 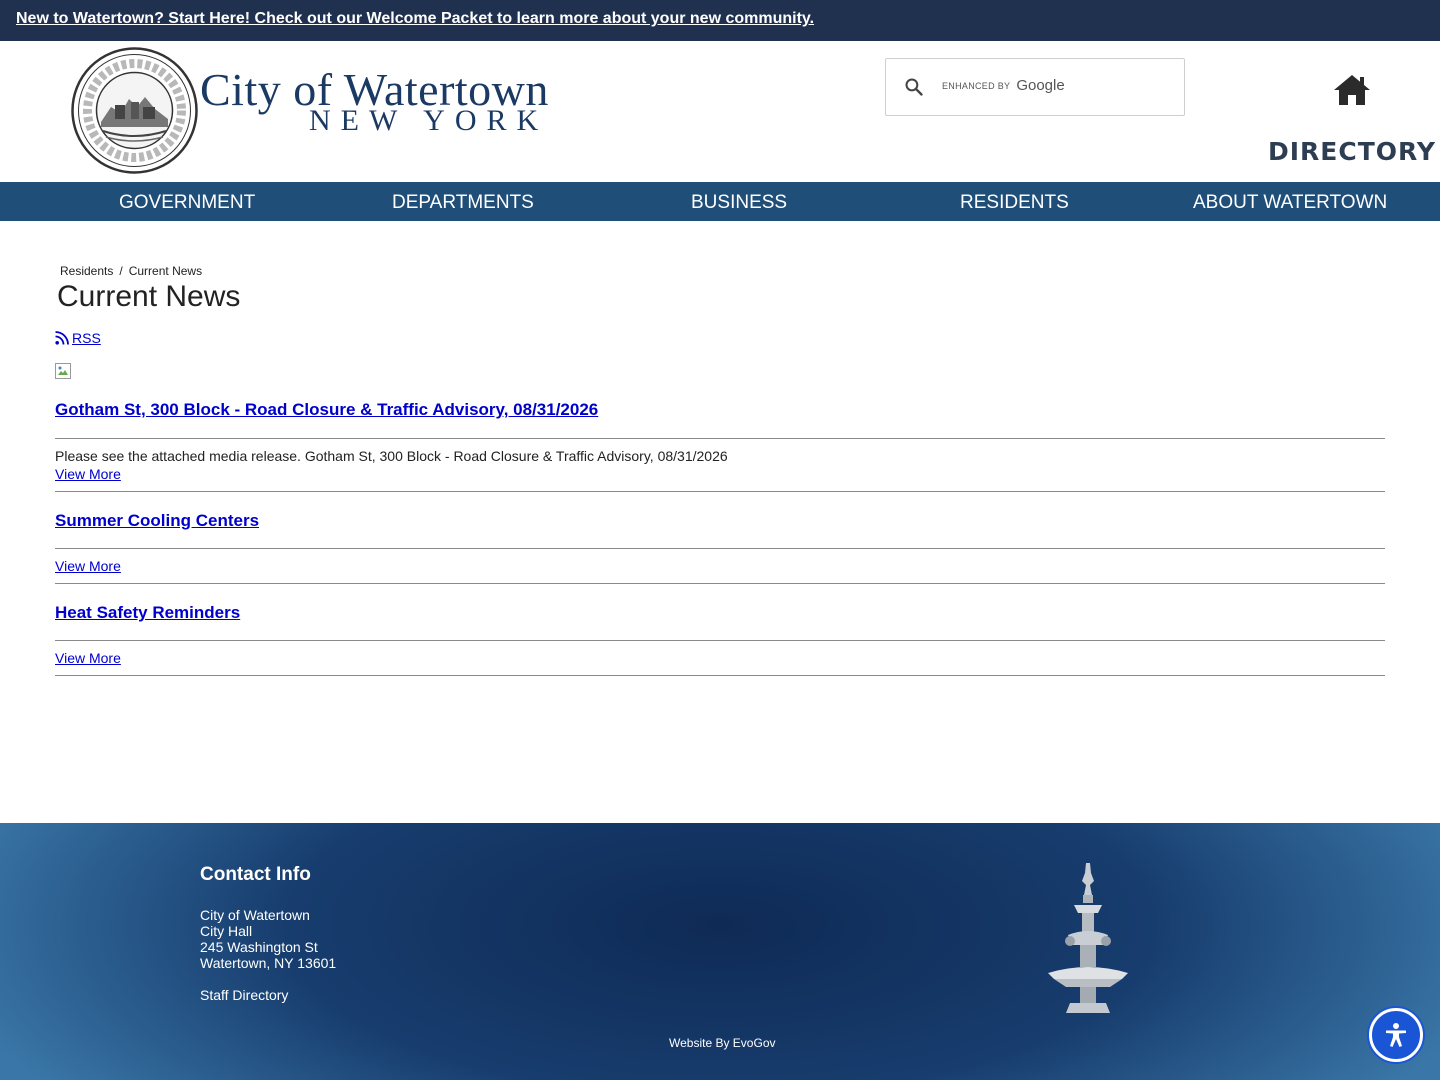 I want to click on brand-subtitle: NEW YORK, so click(x=428, y=121).